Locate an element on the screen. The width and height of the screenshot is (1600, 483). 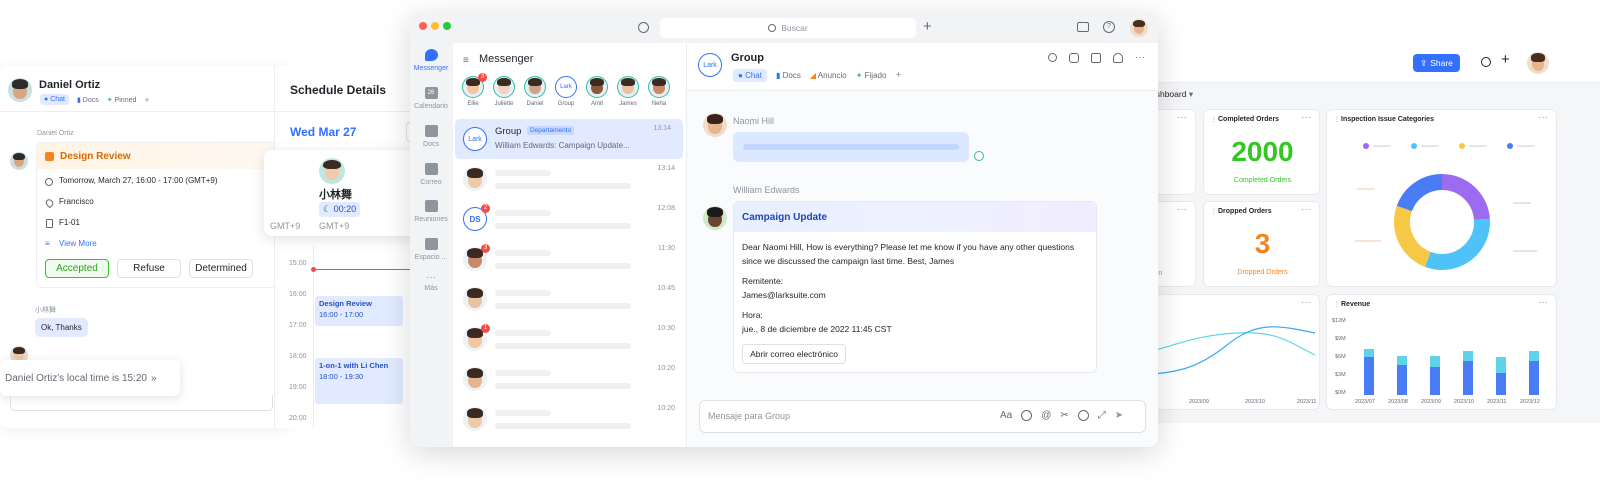
minimize-window-button is located at coordinates (435, 26).